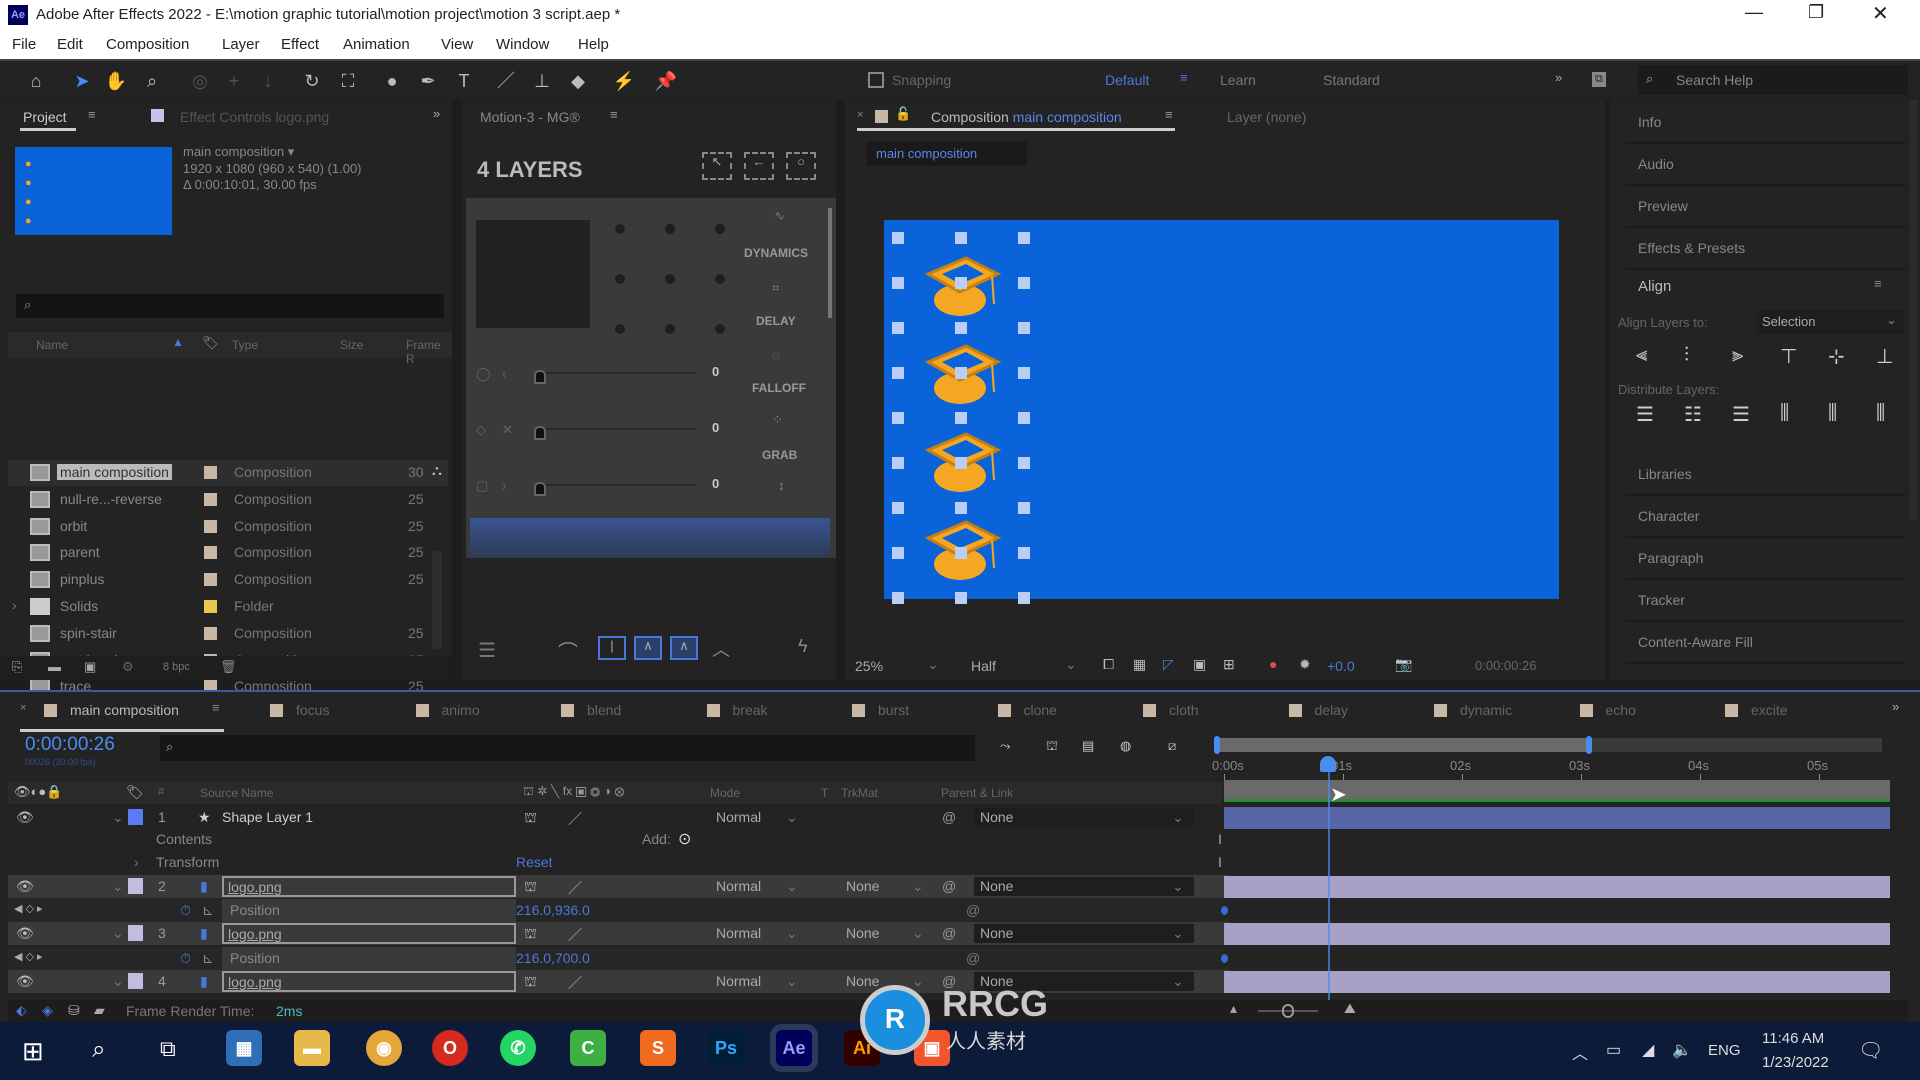 This screenshot has width=1920, height=1080. Describe the element at coordinates (1221, 412) in the screenshot. I see `comp-canvas` at that location.